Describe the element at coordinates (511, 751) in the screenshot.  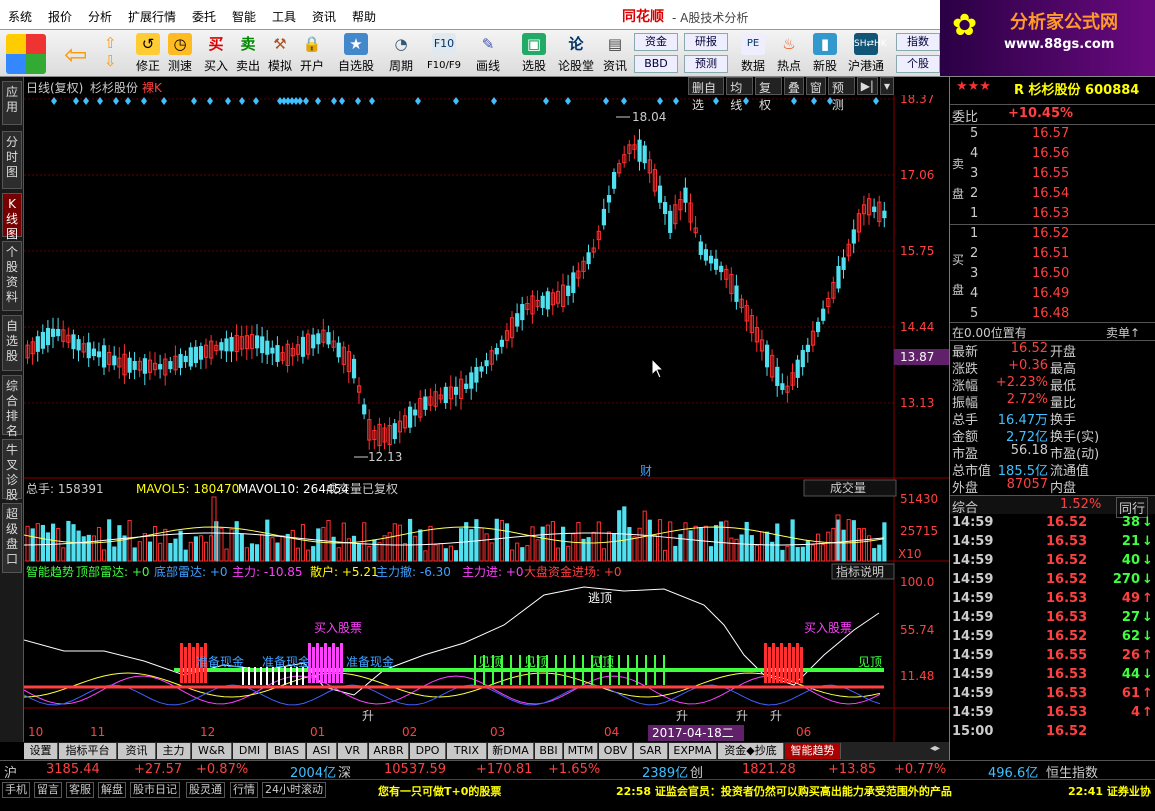
I see `indicator-tab: 新DMA` at that location.